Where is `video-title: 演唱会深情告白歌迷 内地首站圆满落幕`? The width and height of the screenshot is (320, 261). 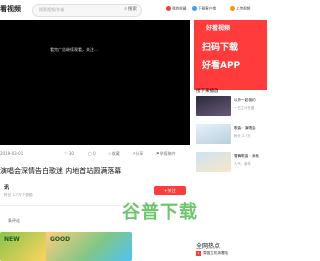
video-title: 演唱会深情告白歌迷 内地首站圆满落幕 is located at coordinates (61, 171).